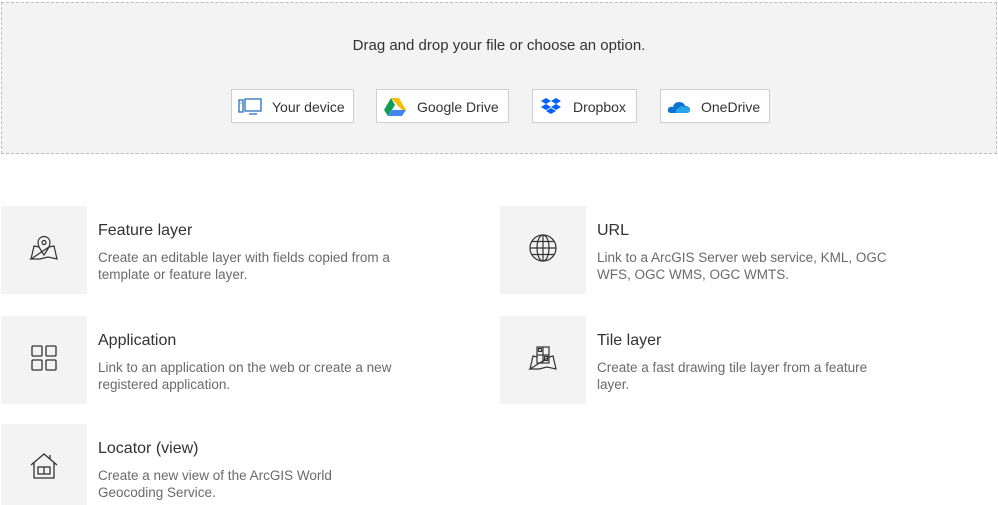 The height and width of the screenshot is (505, 998). I want to click on google-drive-button: Google Drive, so click(442, 106).